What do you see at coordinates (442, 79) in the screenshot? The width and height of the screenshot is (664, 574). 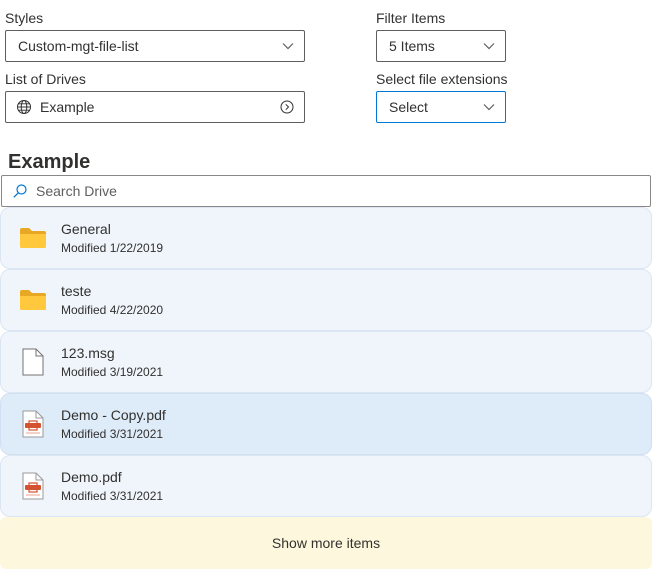 I see `file-extensions-label: Select file extensions` at bounding box center [442, 79].